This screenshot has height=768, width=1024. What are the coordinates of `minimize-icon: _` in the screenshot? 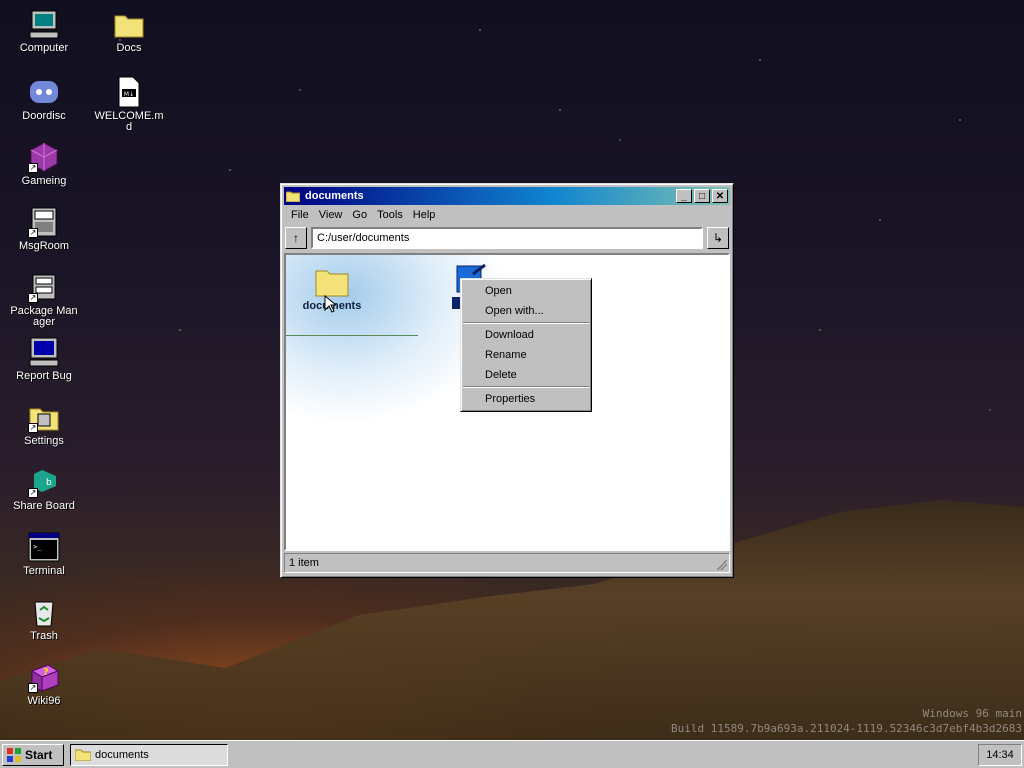 It's located at (684, 196).